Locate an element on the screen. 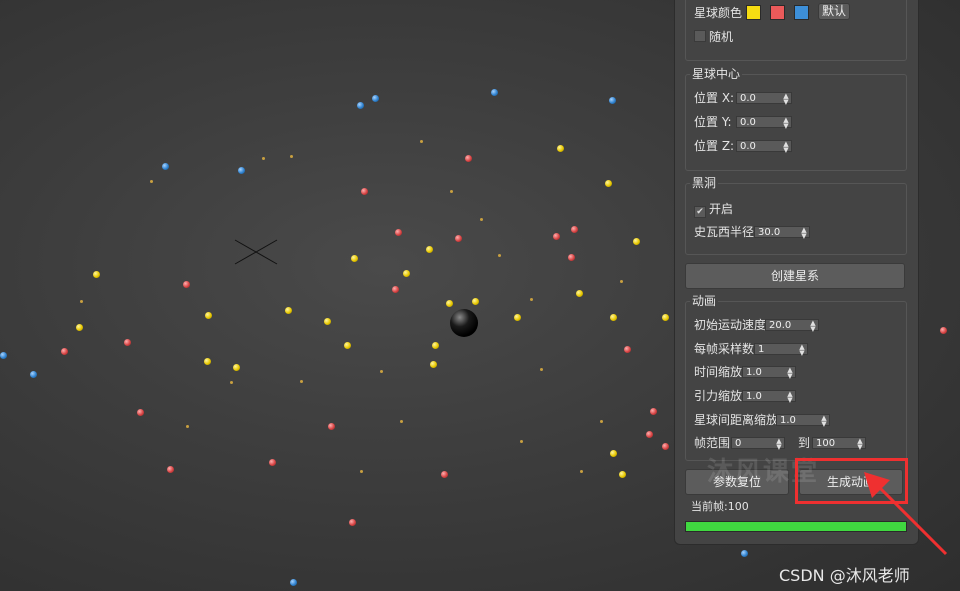  position-y-value: 0.0 is located at coordinates (748, 122).